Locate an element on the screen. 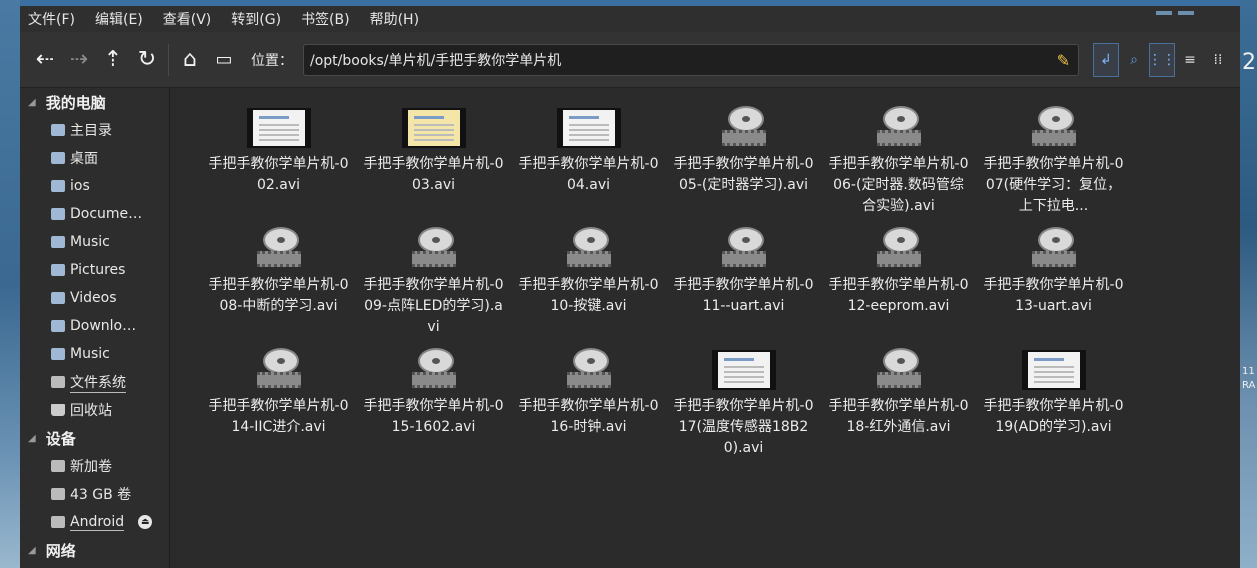 The height and width of the screenshot is (568, 1257). arrow-right-icon: ⇢ is located at coordinates (79, 59).